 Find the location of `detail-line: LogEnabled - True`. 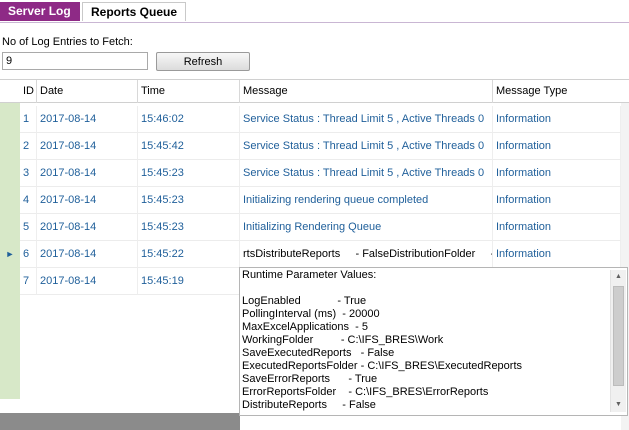

detail-line: LogEnabled - True is located at coordinates (304, 301).